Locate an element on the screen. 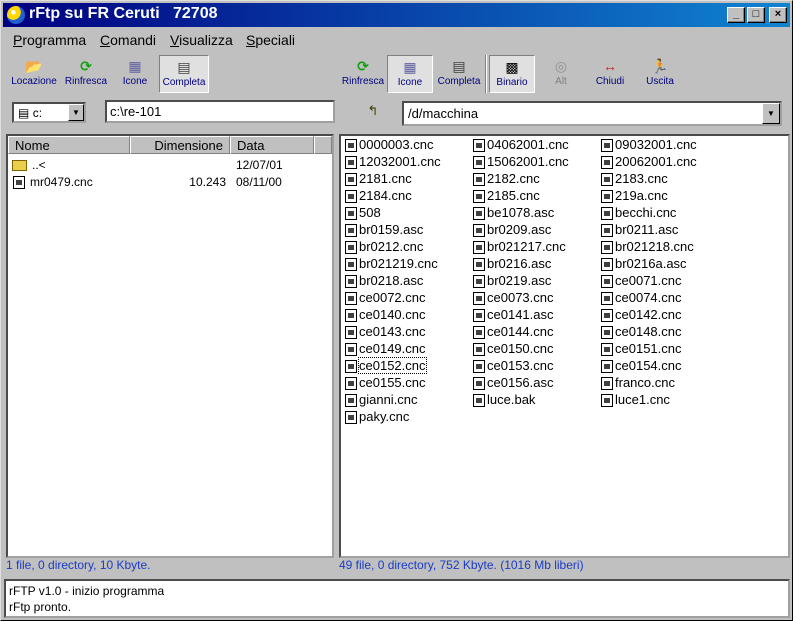 The image size is (793, 621). close-button: × is located at coordinates (778, 15).